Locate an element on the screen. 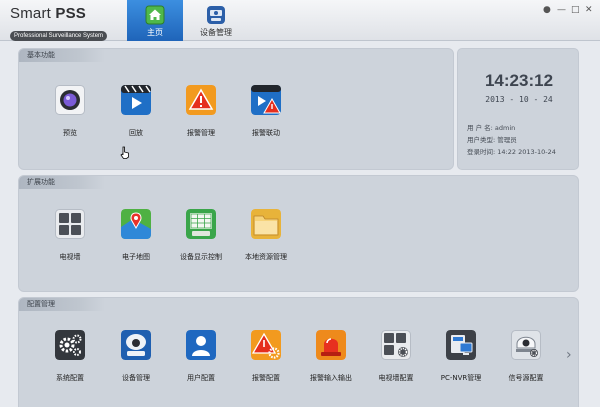 This screenshot has width=600, height=407. restore-icon: □ is located at coordinates (575, 10).